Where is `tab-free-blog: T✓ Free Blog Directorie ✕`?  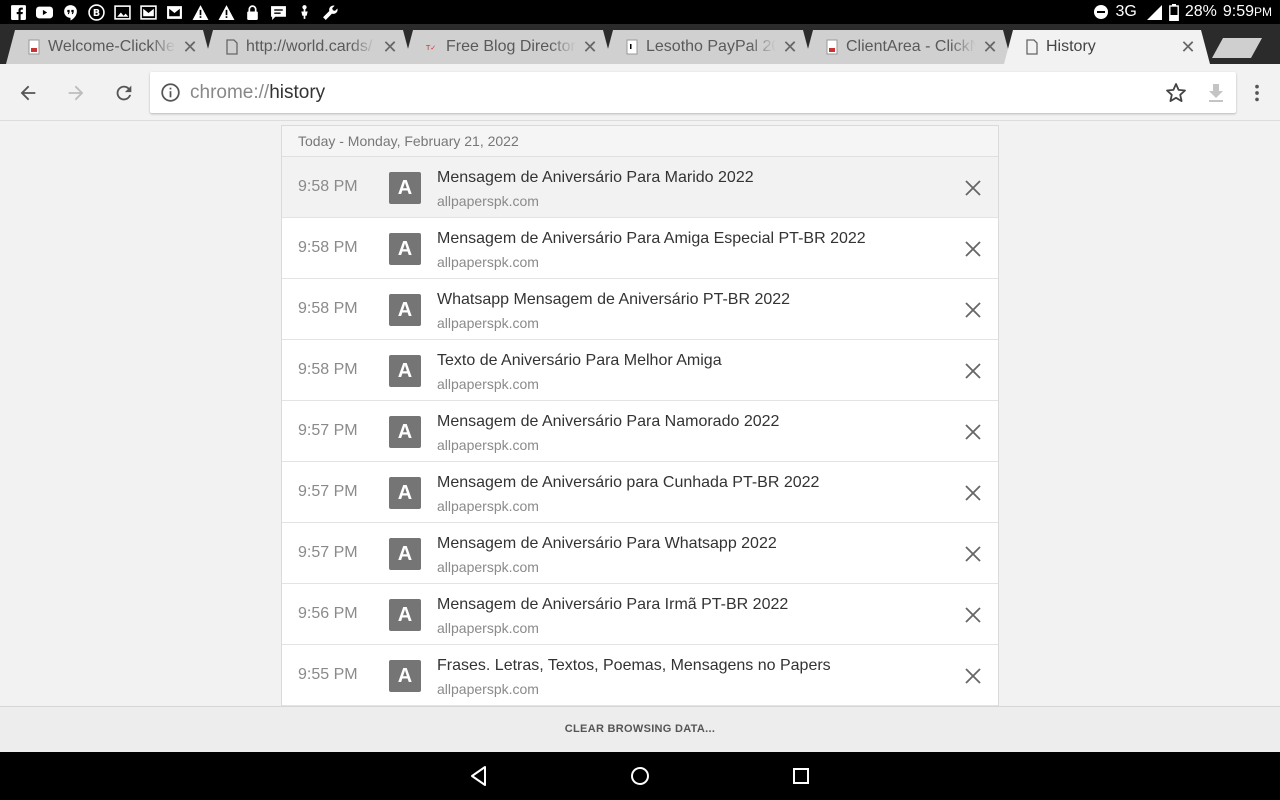 tab-free-blog: T✓ Free Blog Directorie ✕ is located at coordinates (508, 47).